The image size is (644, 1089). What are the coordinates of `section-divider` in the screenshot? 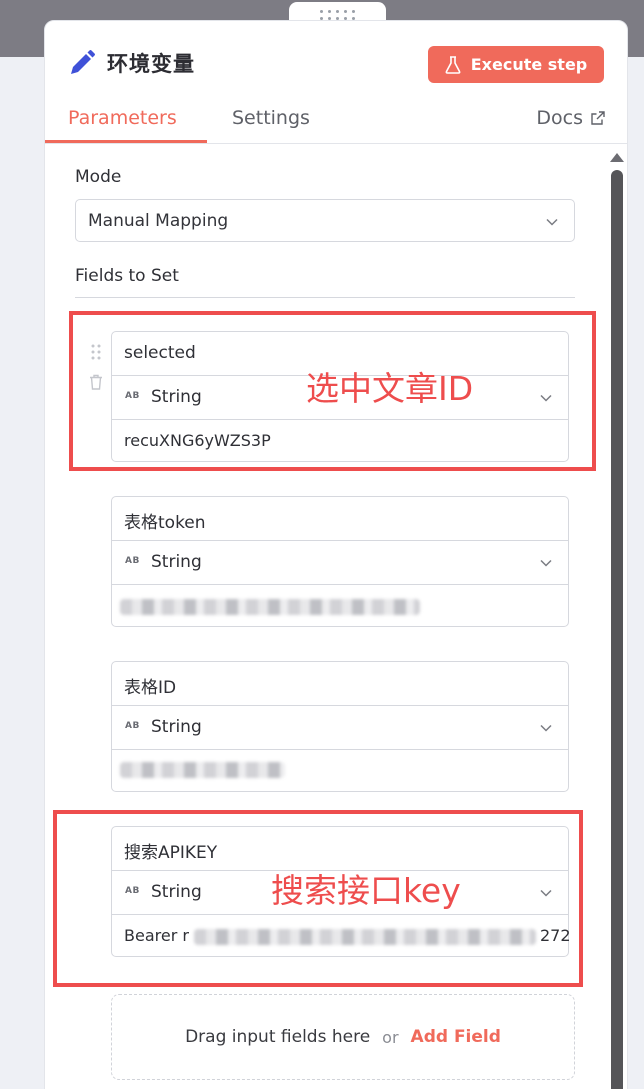 It's located at (325, 297).